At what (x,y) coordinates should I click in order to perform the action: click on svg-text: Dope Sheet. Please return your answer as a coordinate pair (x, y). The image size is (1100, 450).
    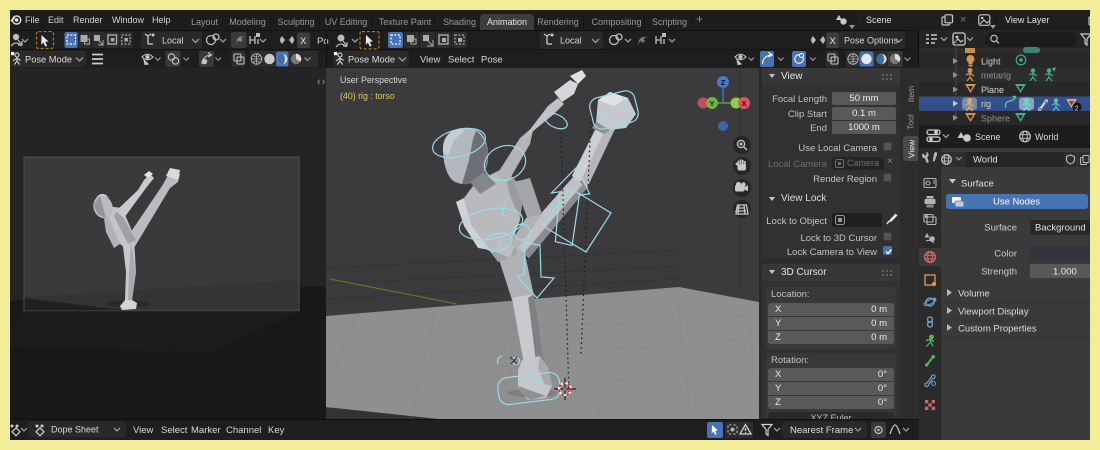
    Looking at the image, I should click on (75, 430).